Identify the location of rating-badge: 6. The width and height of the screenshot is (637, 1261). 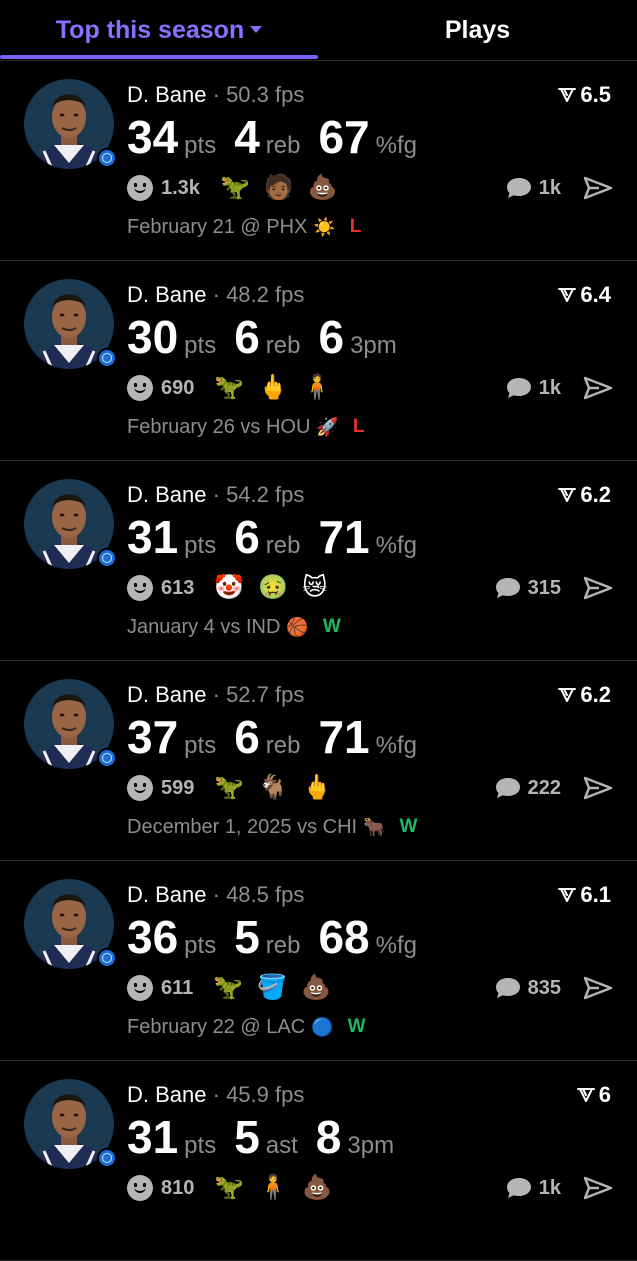
(593, 1095).